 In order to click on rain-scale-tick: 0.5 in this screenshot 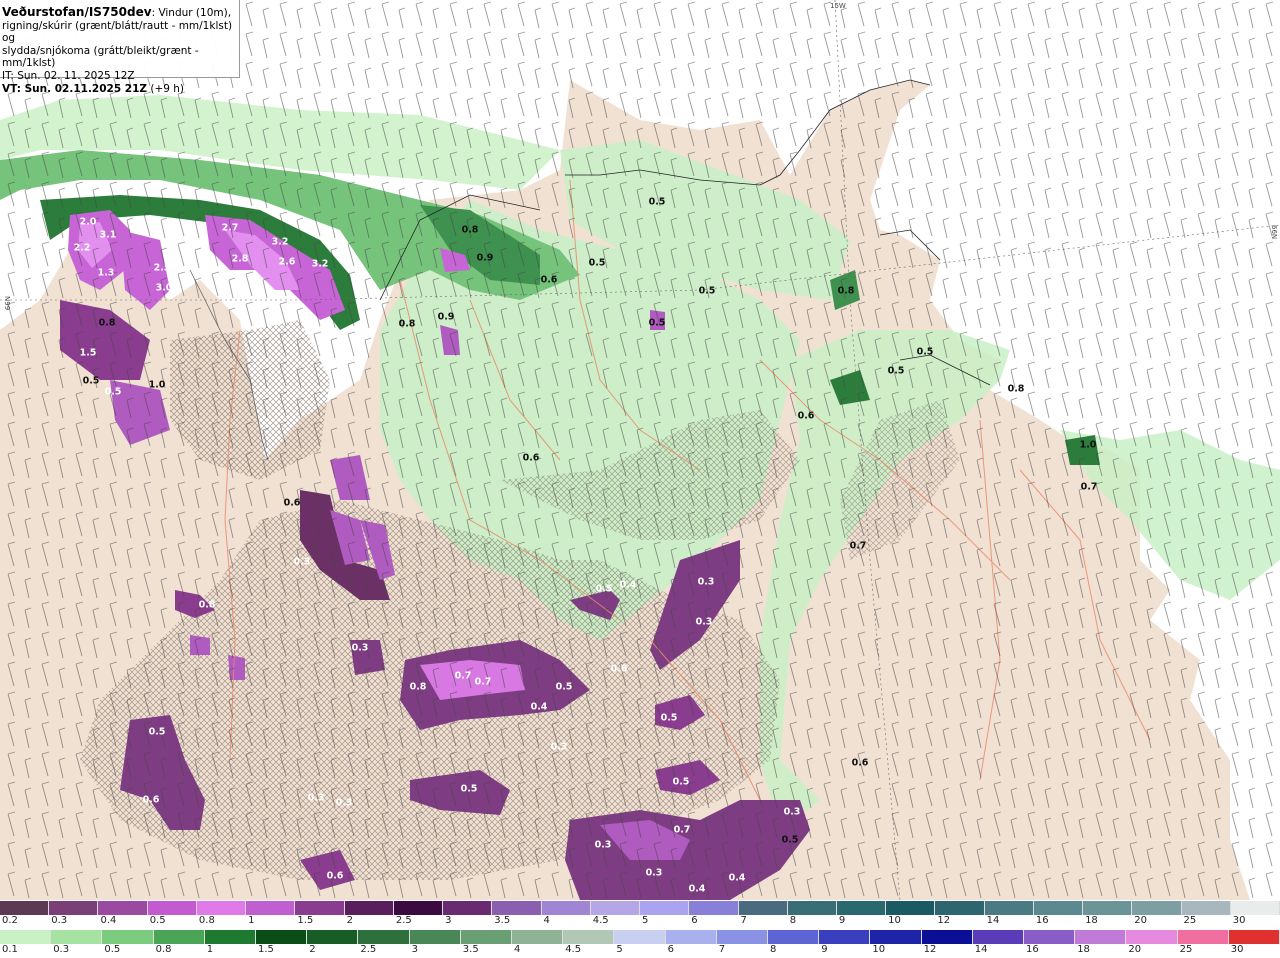, I will do `click(112, 949)`.